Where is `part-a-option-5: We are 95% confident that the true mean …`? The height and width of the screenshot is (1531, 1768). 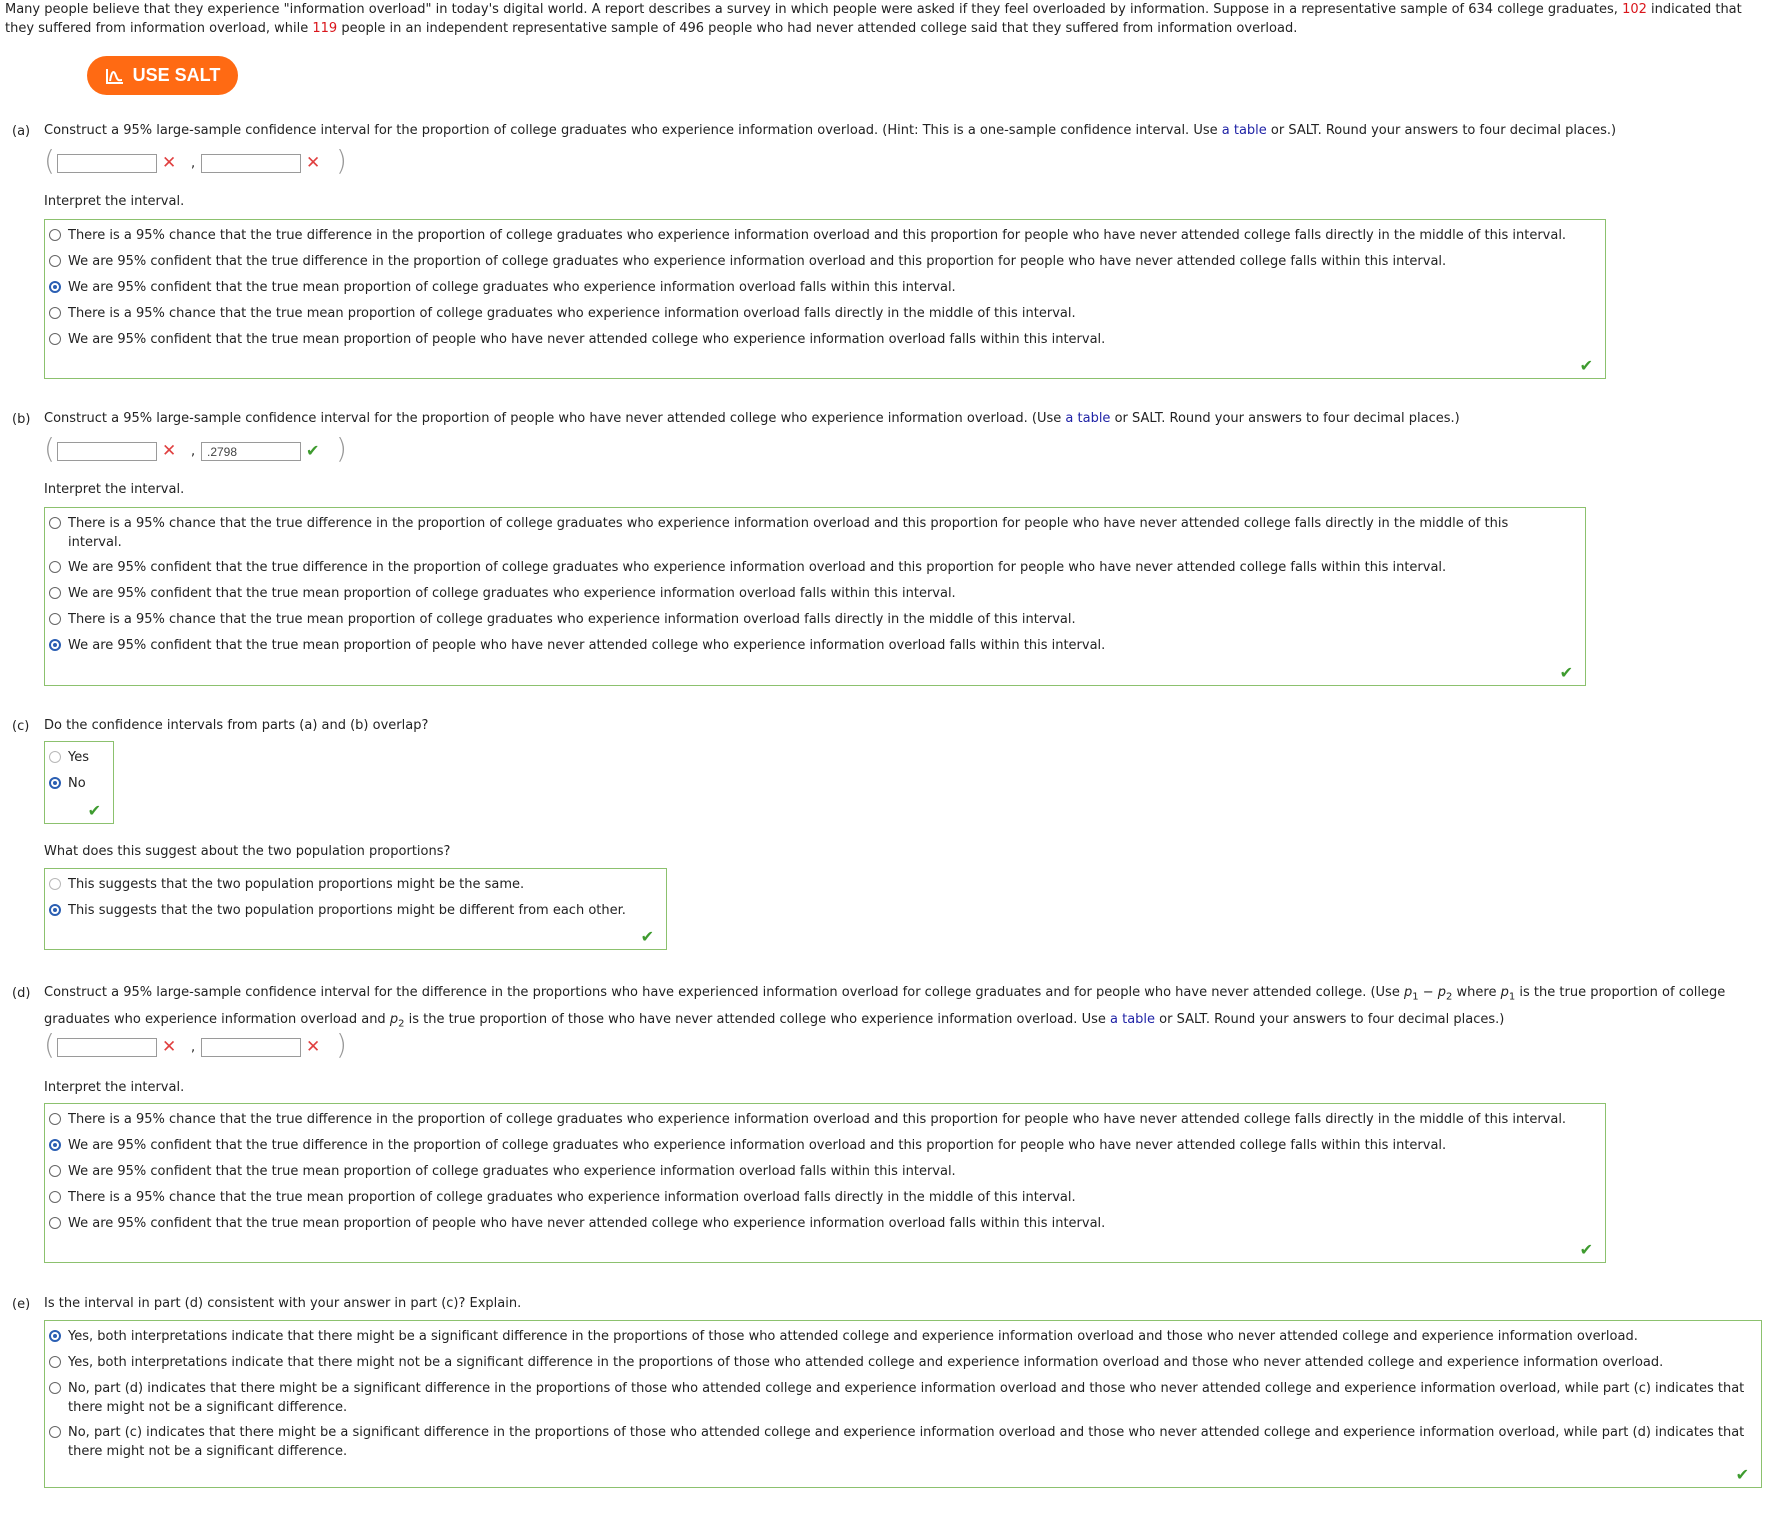
part-a-option-5: We are 95% confident that the true mean … is located at coordinates (577, 339).